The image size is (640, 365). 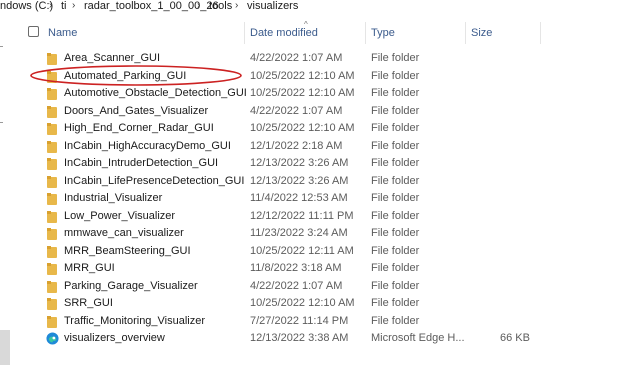 What do you see at coordinates (62, 33) in the screenshot?
I see `column-header-name: Name` at bounding box center [62, 33].